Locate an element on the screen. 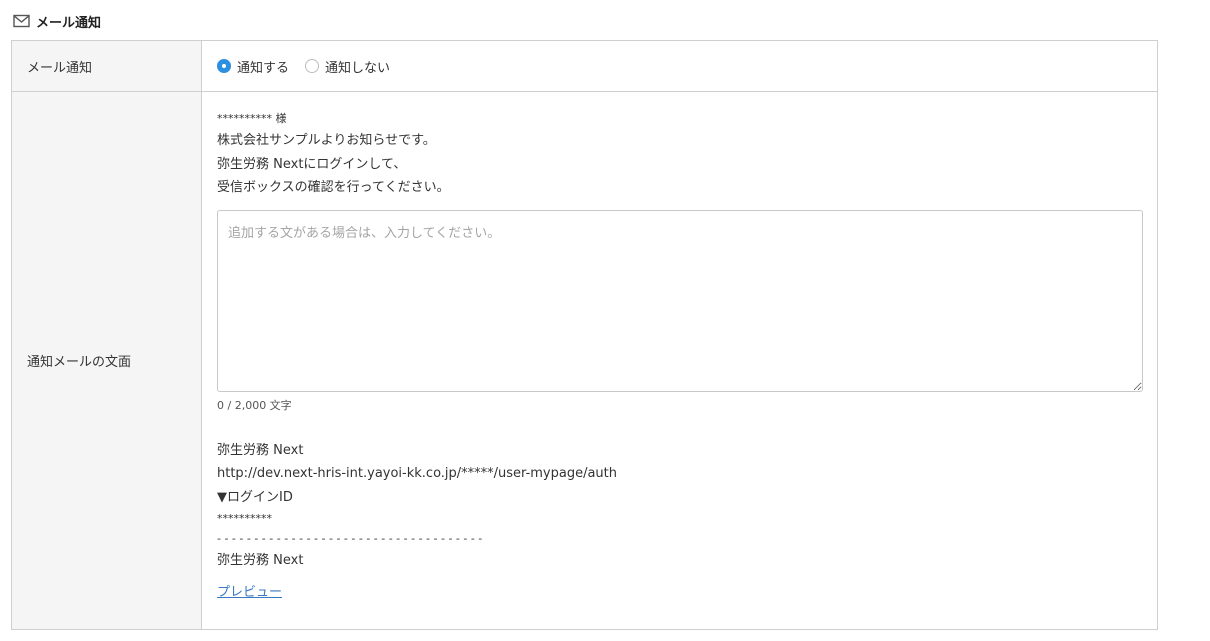 The width and height of the screenshot is (1210, 641). mail-notify-label: メール通知 is located at coordinates (107, 66).